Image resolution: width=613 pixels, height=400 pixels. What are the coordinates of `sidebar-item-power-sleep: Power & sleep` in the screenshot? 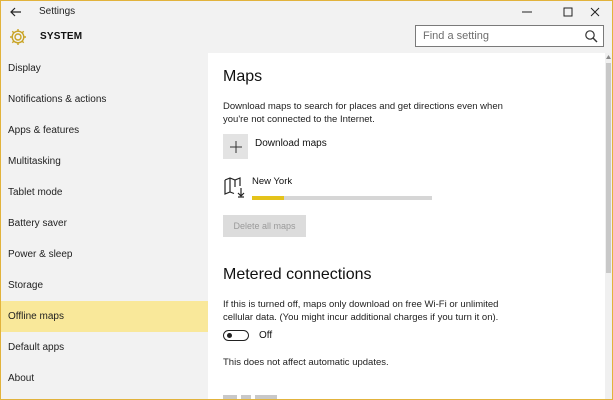 It's located at (104, 254).